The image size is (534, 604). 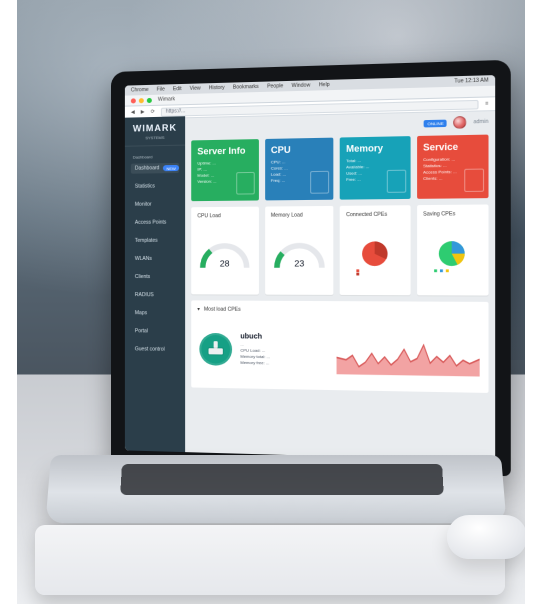 I want to click on load-chart, so click(x=408, y=353).